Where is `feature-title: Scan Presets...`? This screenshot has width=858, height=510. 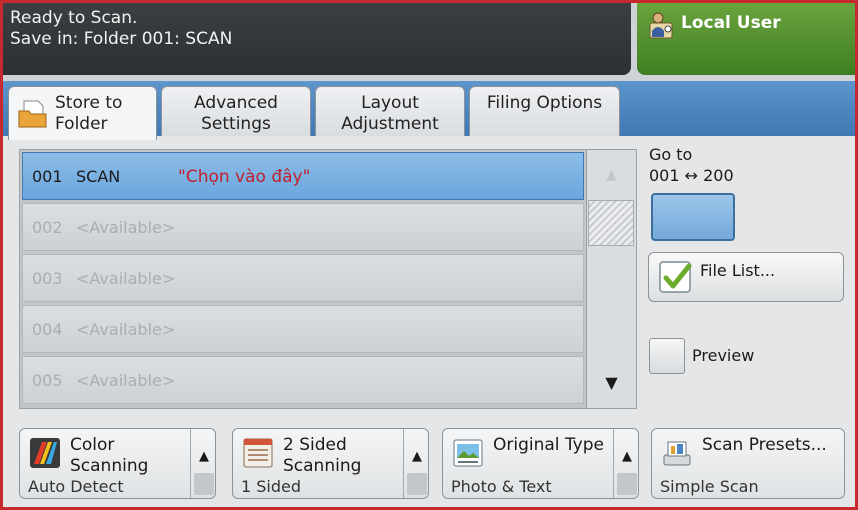 feature-title: Scan Presets... is located at coordinates (764, 445).